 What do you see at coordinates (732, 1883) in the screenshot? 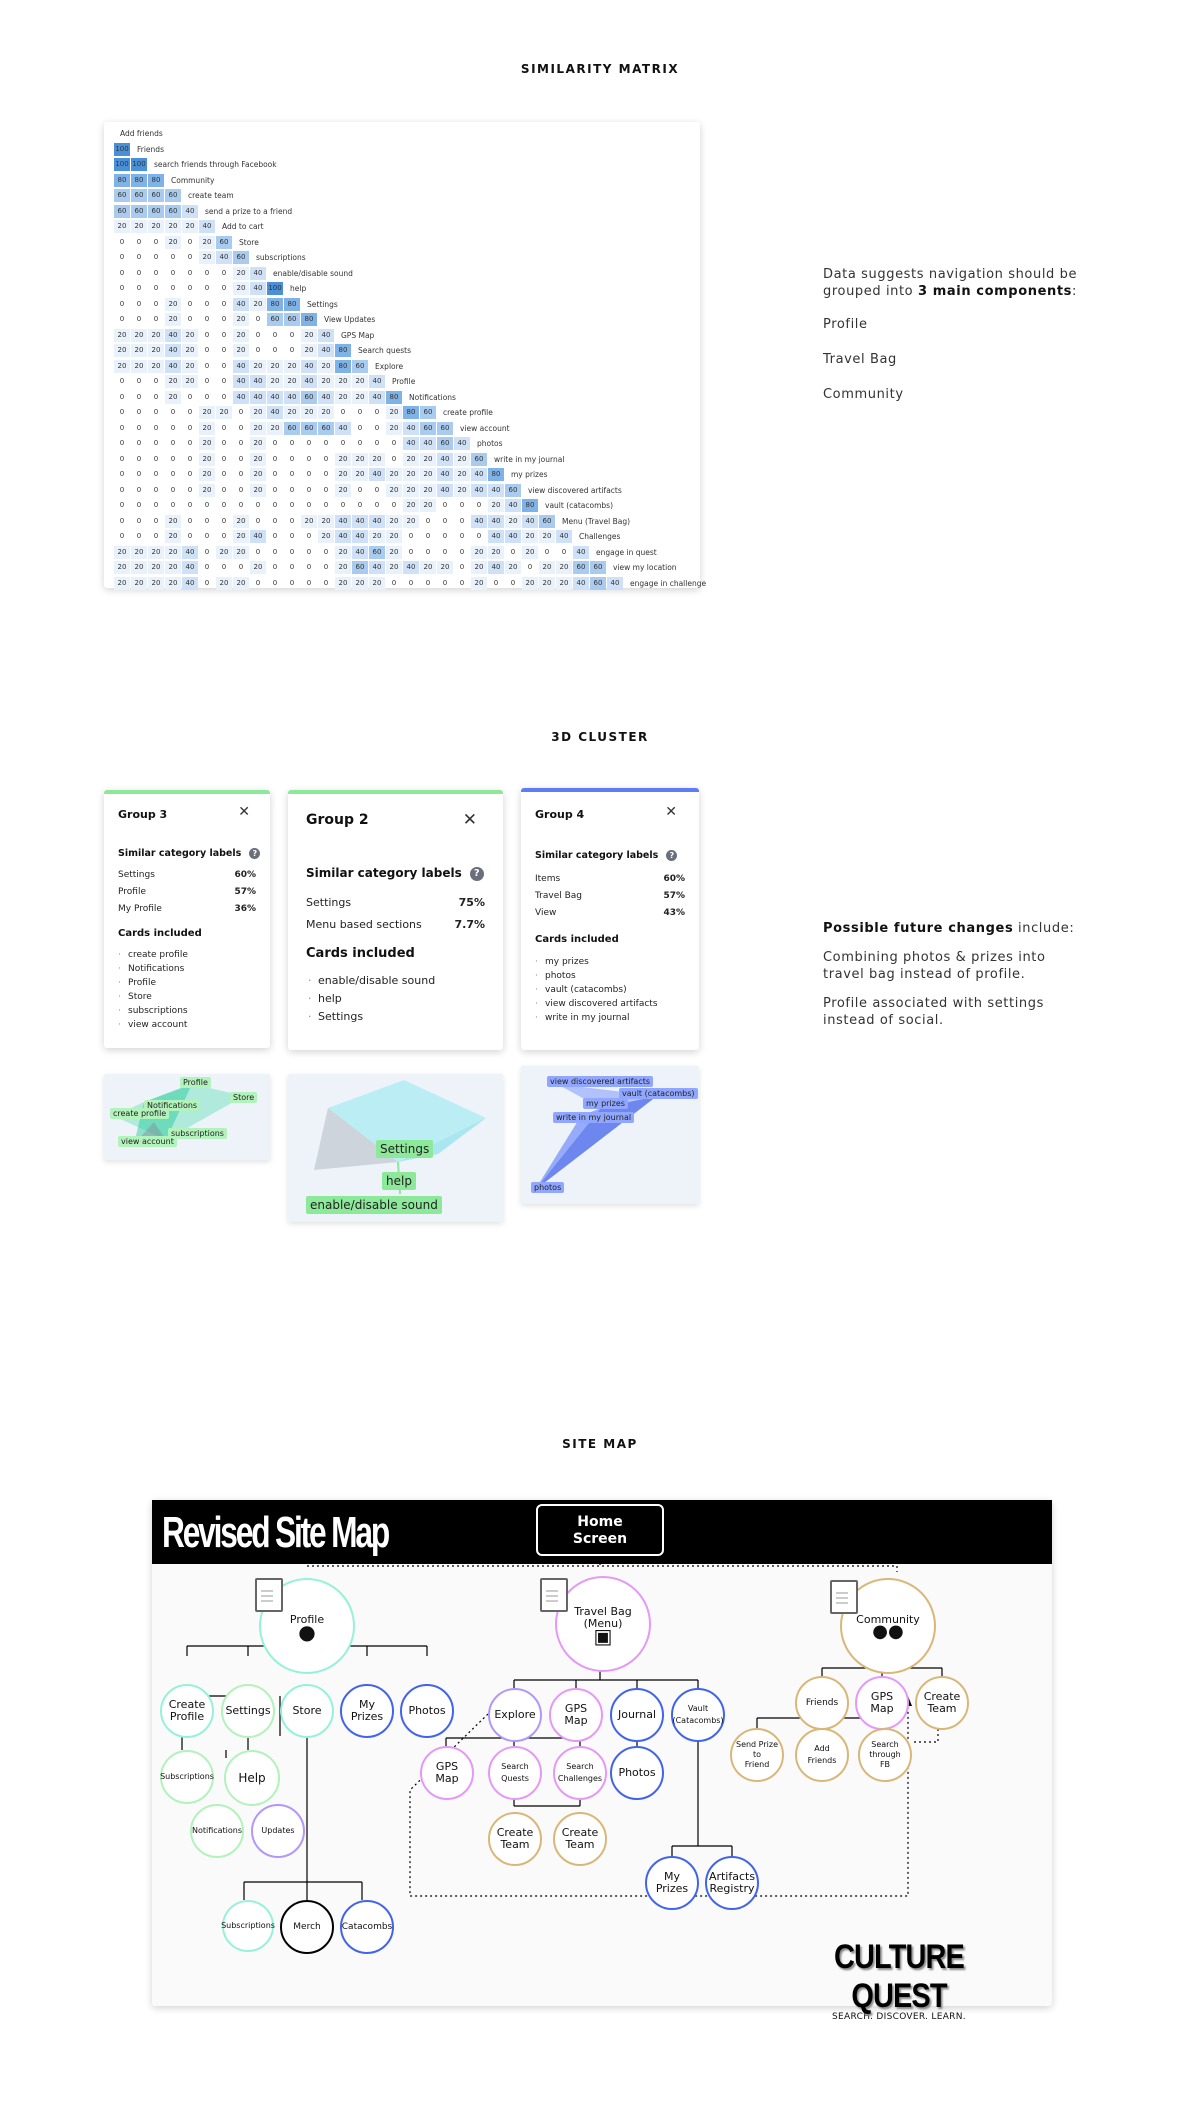
I see `artifacts-registry-node: Artifacts Registry` at bounding box center [732, 1883].